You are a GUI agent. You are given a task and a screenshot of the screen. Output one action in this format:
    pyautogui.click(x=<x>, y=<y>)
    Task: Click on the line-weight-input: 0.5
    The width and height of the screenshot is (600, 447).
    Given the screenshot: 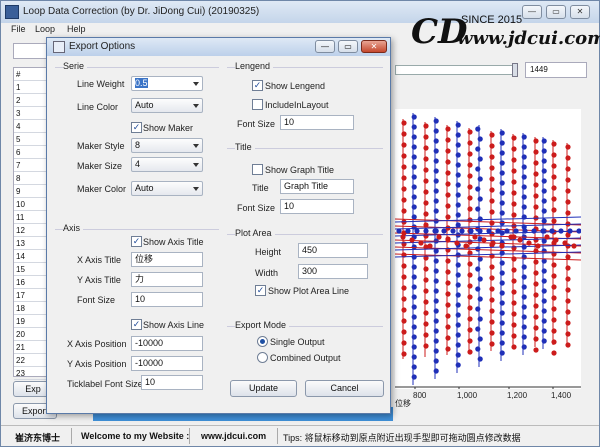 What is the action you would take?
    pyautogui.click(x=167, y=83)
    